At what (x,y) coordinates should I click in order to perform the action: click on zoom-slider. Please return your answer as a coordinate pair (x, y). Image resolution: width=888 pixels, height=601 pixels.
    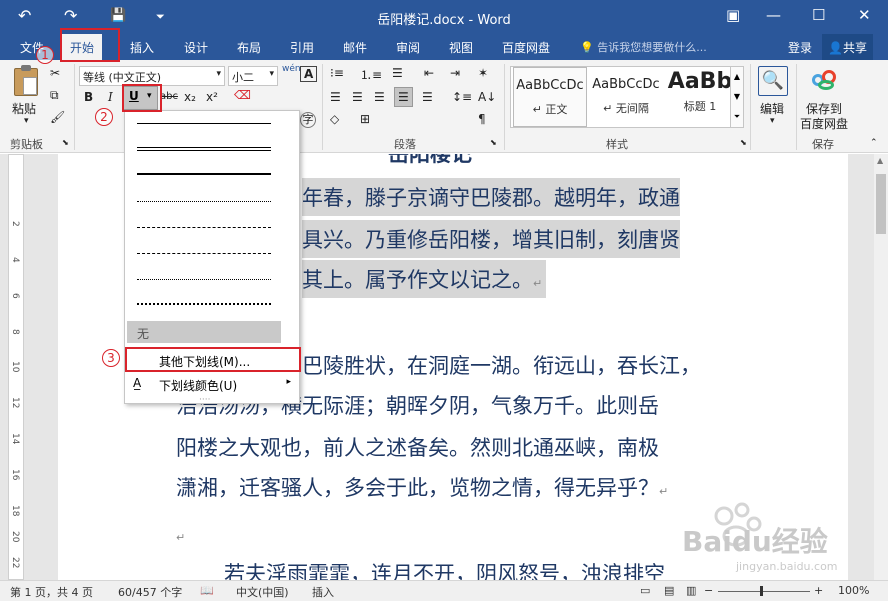
    Looking at the image, I should click on (764, 591).